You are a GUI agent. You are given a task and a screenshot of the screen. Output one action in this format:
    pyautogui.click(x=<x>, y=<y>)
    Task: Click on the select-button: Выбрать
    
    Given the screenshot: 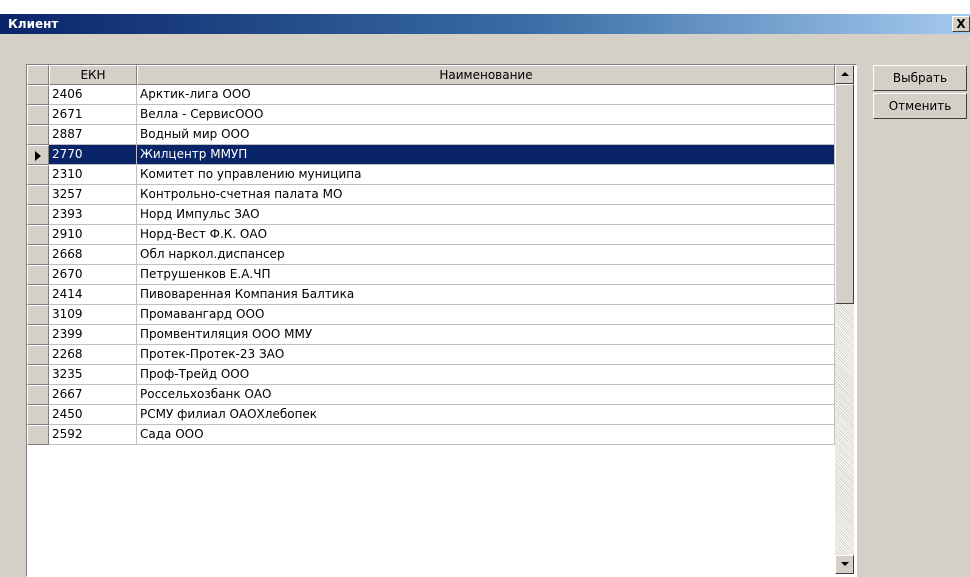 What is the action you would take?
    pyautogui.click(x=920, y=78)
    